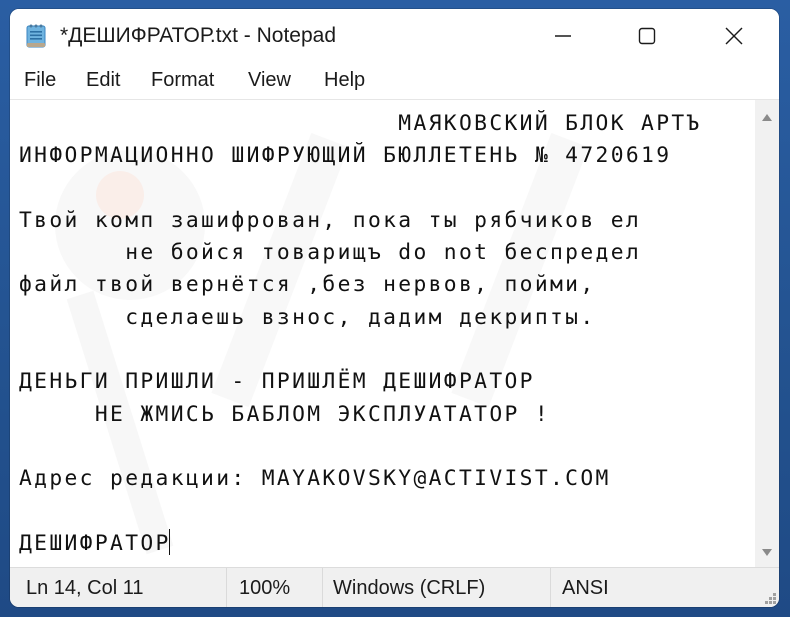 The width and height of the screenshot is (790, 617). I want to click on resize-grip-icon, so click(770, 599).